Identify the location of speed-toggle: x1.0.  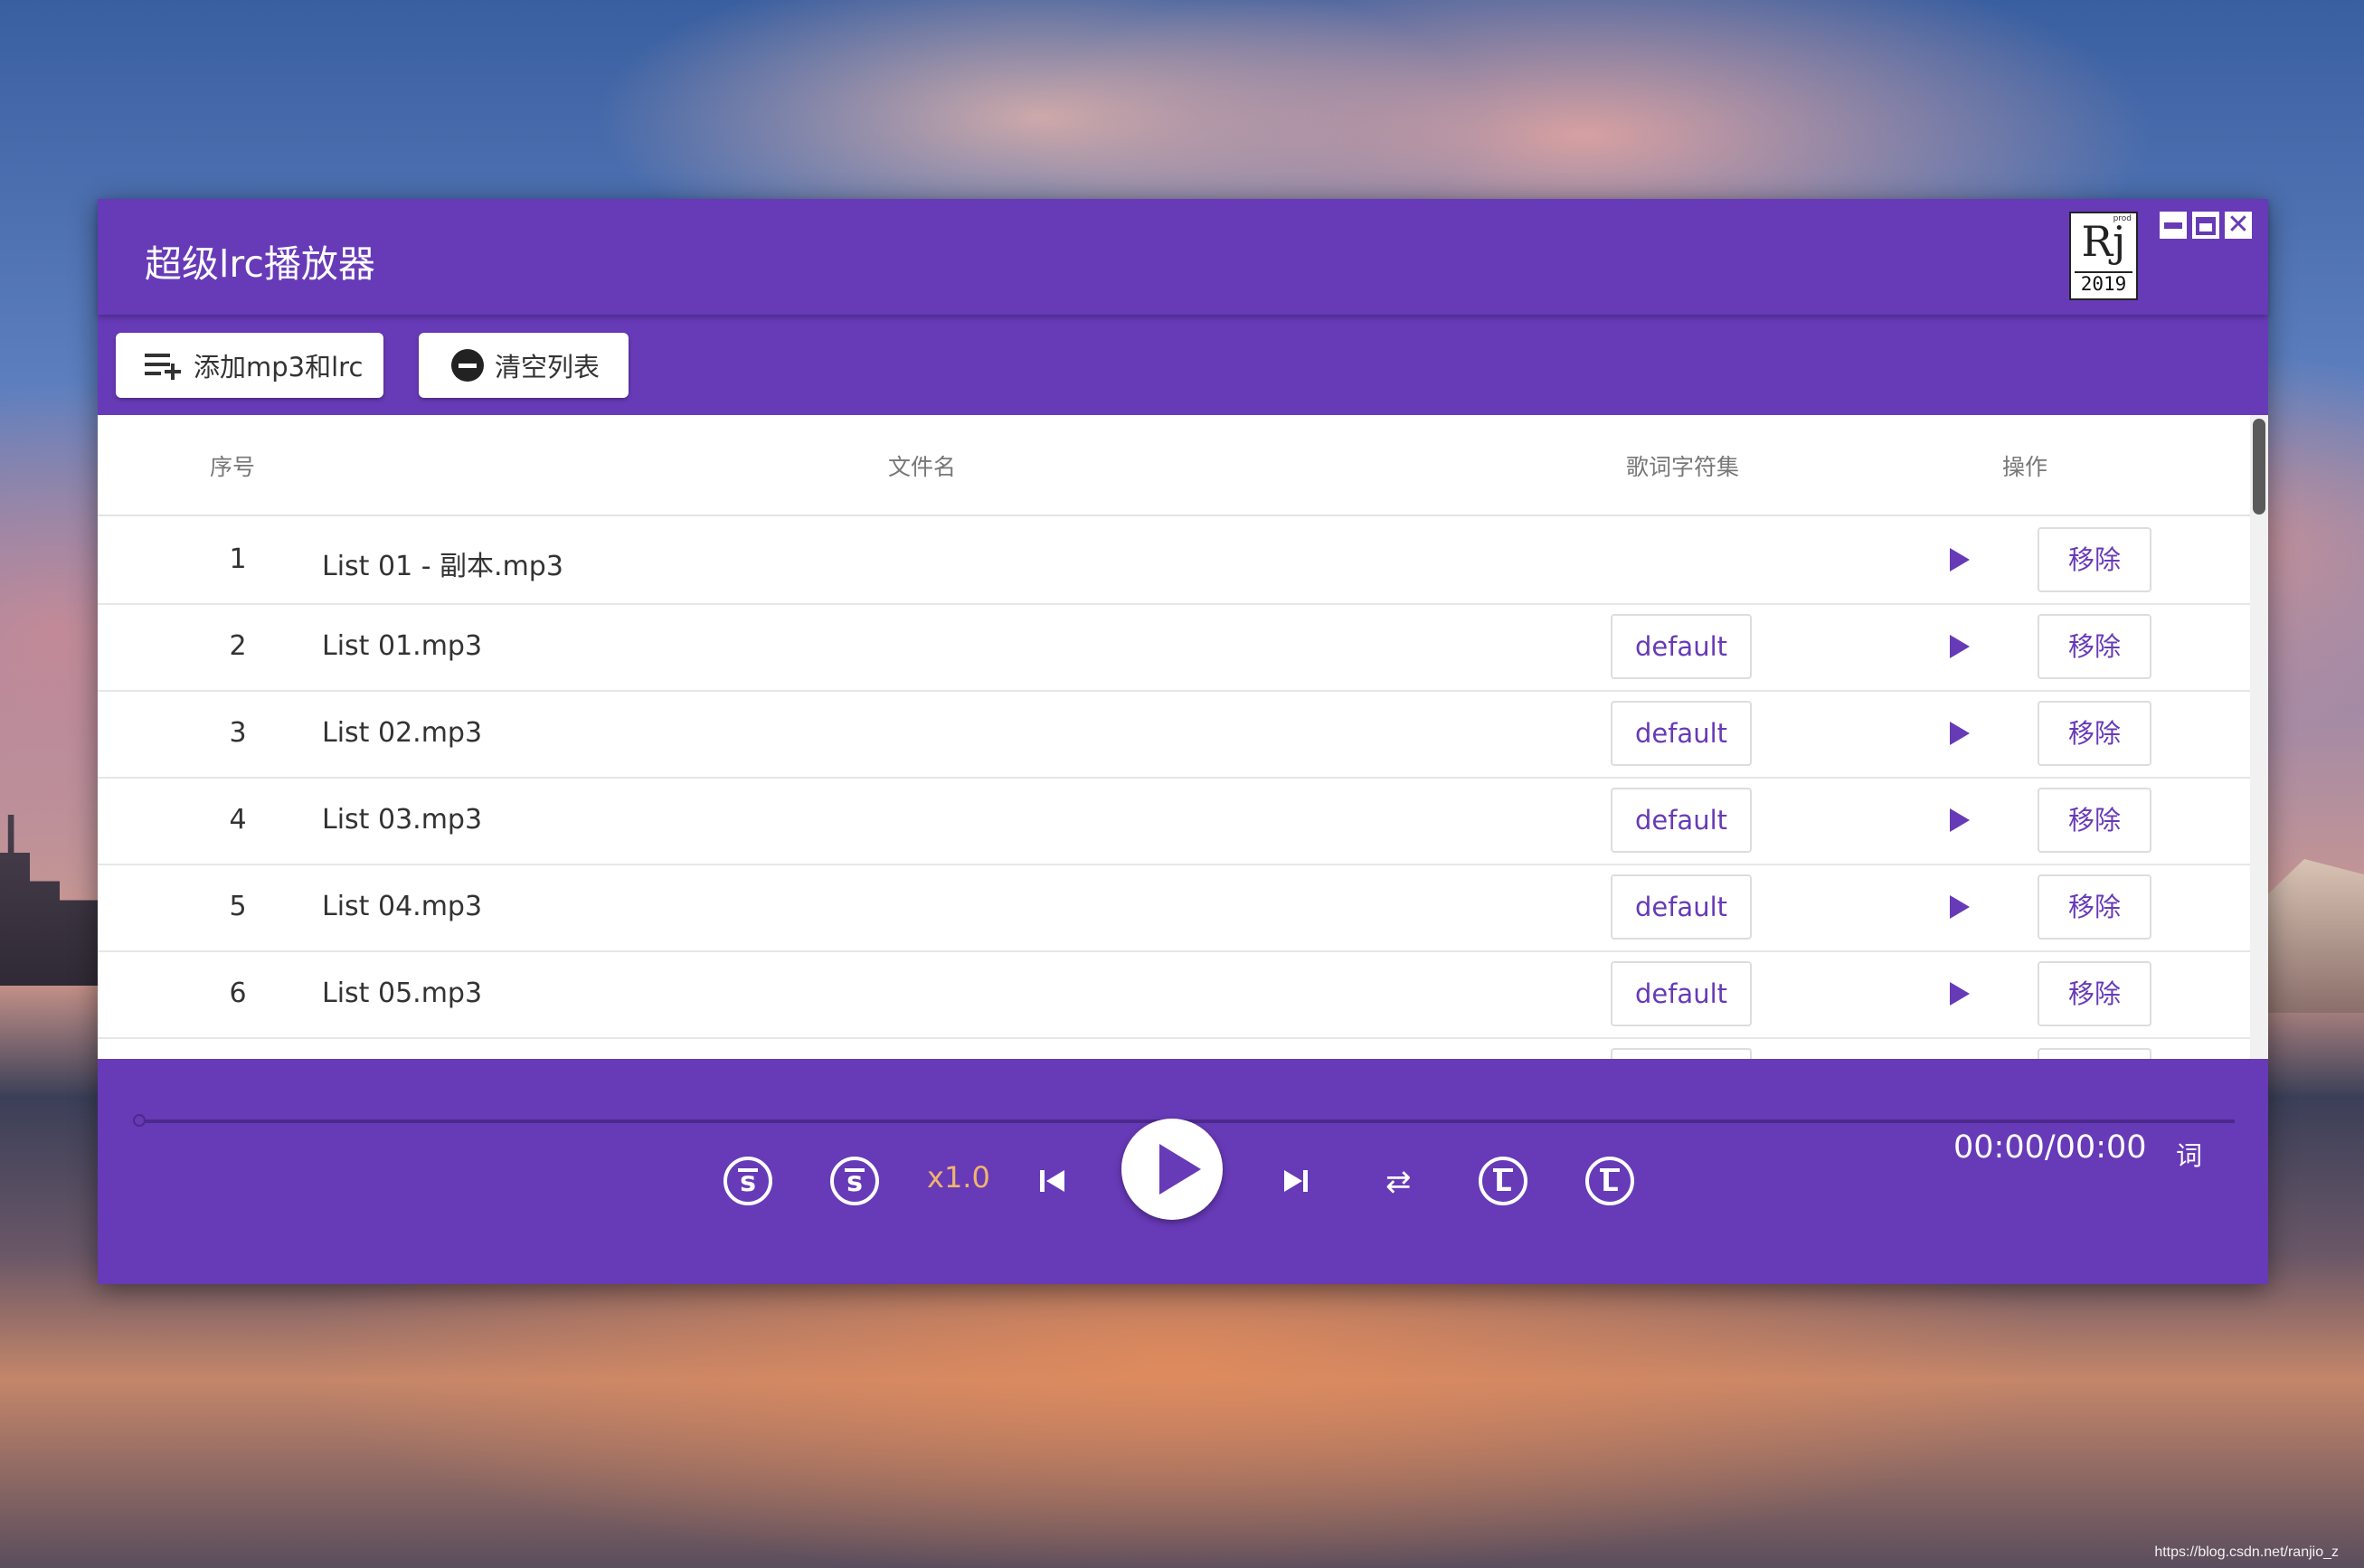
(958, 1177).